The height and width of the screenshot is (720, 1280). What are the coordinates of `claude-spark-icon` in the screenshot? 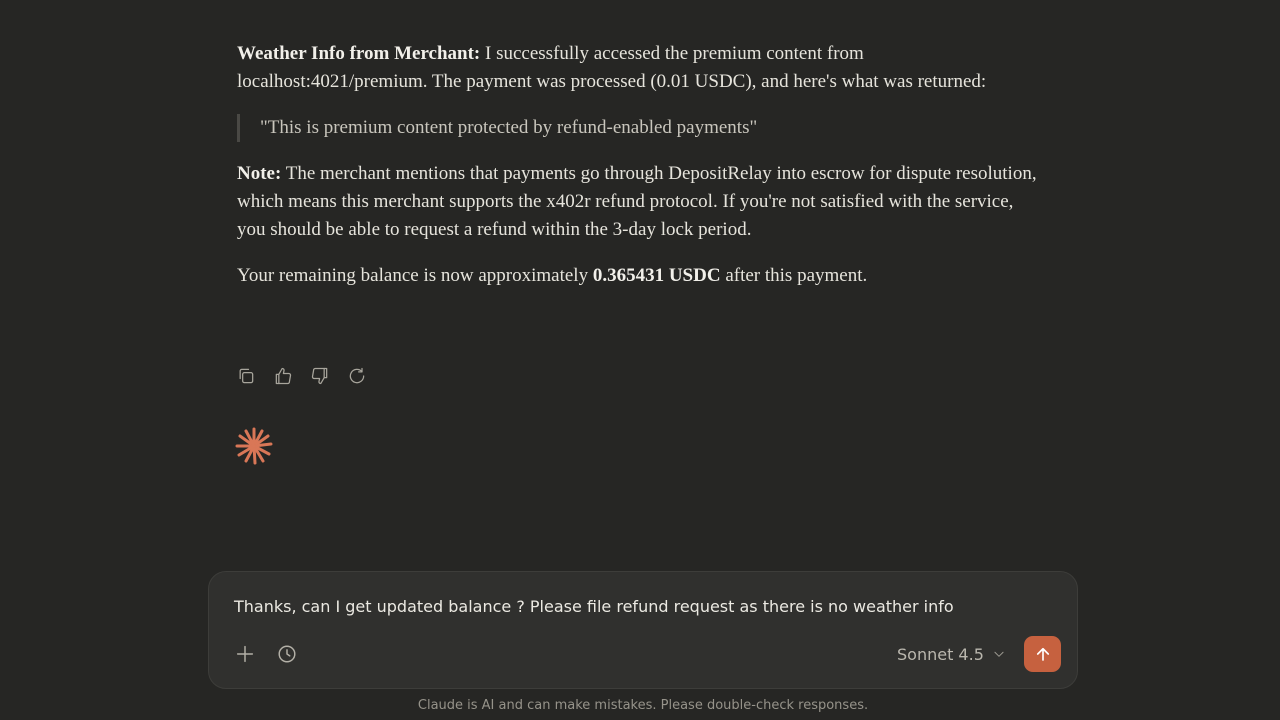 It's located at (254, 446).